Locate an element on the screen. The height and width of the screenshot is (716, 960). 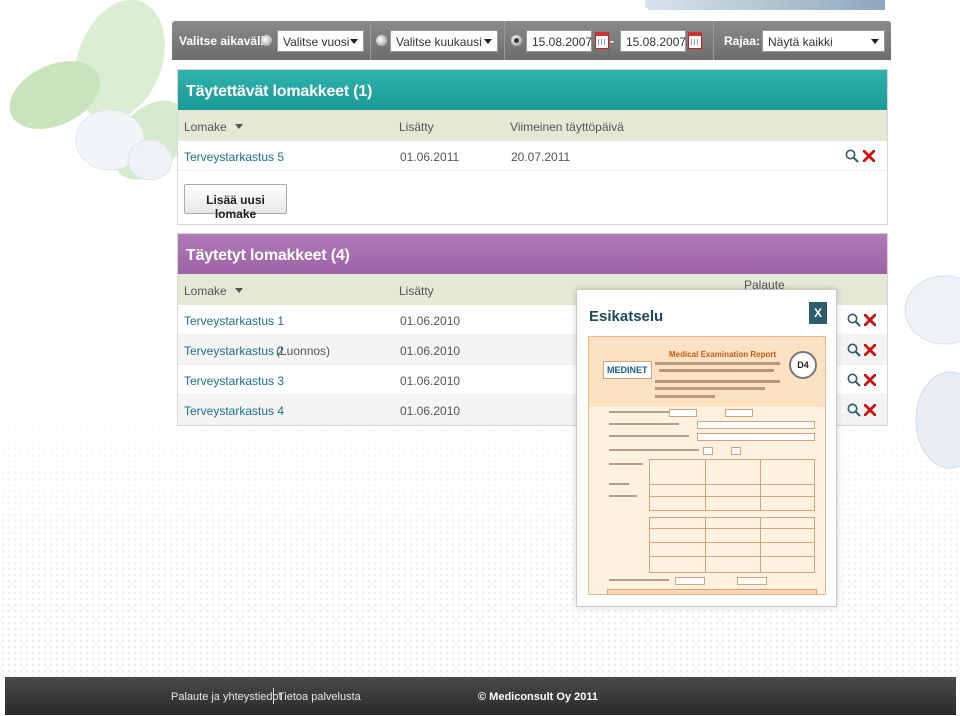
preview-title: Esikatselu is located at coordinates (626, 316).